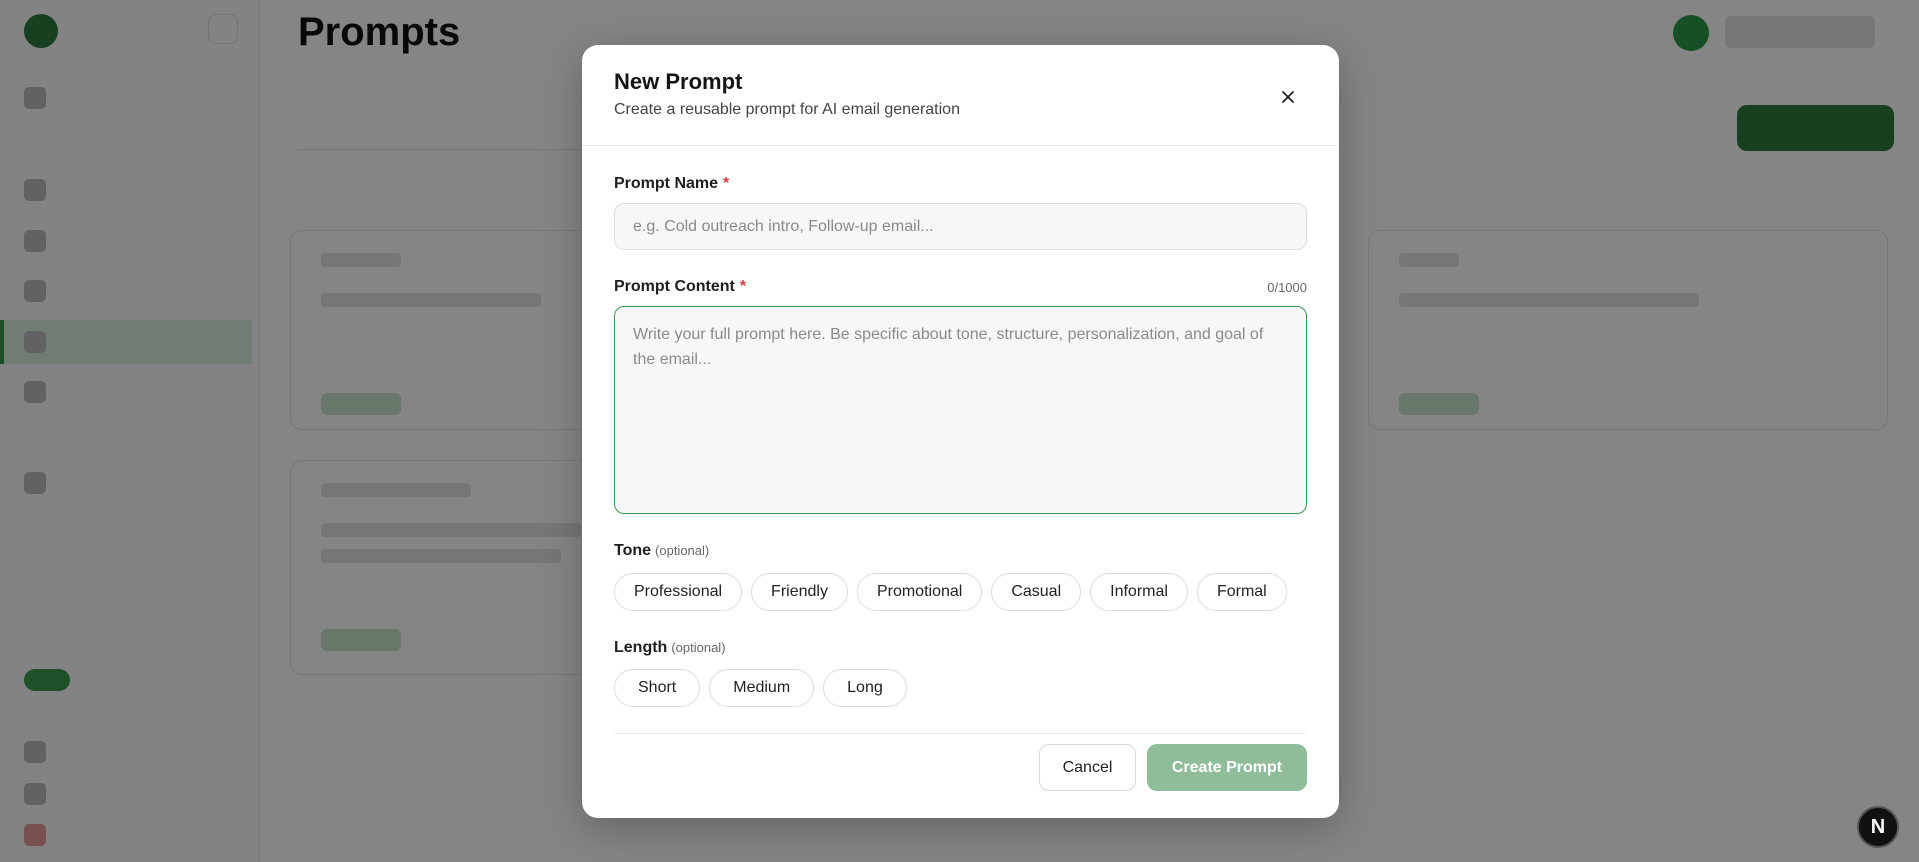  Describe the element at coordinates (678, 81) in the screenshot. I see `dialog-title: New Prompt` at that location.